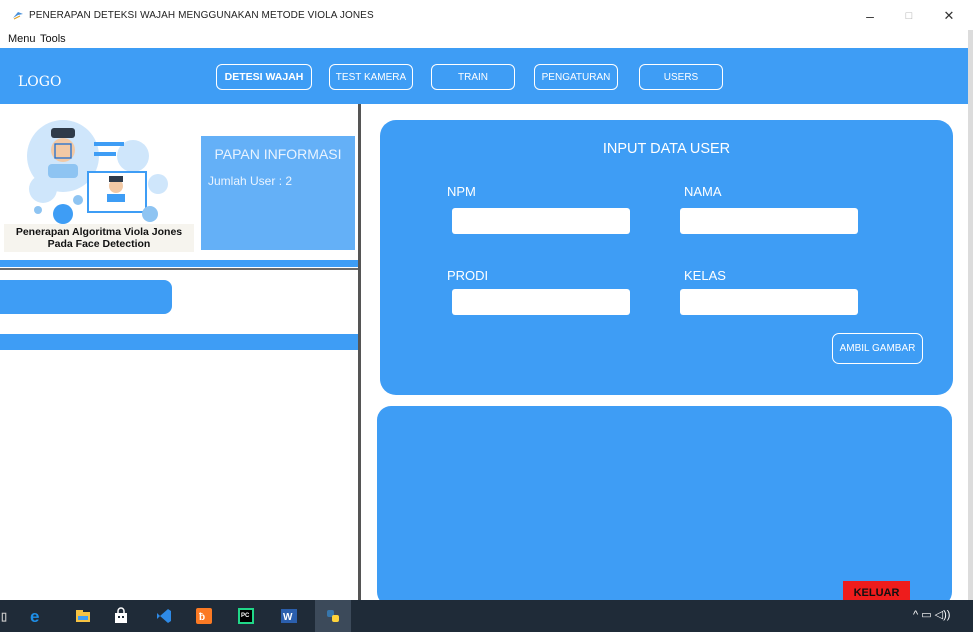 Image resolution: width=973 pixels, height=632 pixels. I want to click on keluar-button: KELUAR, so click(876, 590).